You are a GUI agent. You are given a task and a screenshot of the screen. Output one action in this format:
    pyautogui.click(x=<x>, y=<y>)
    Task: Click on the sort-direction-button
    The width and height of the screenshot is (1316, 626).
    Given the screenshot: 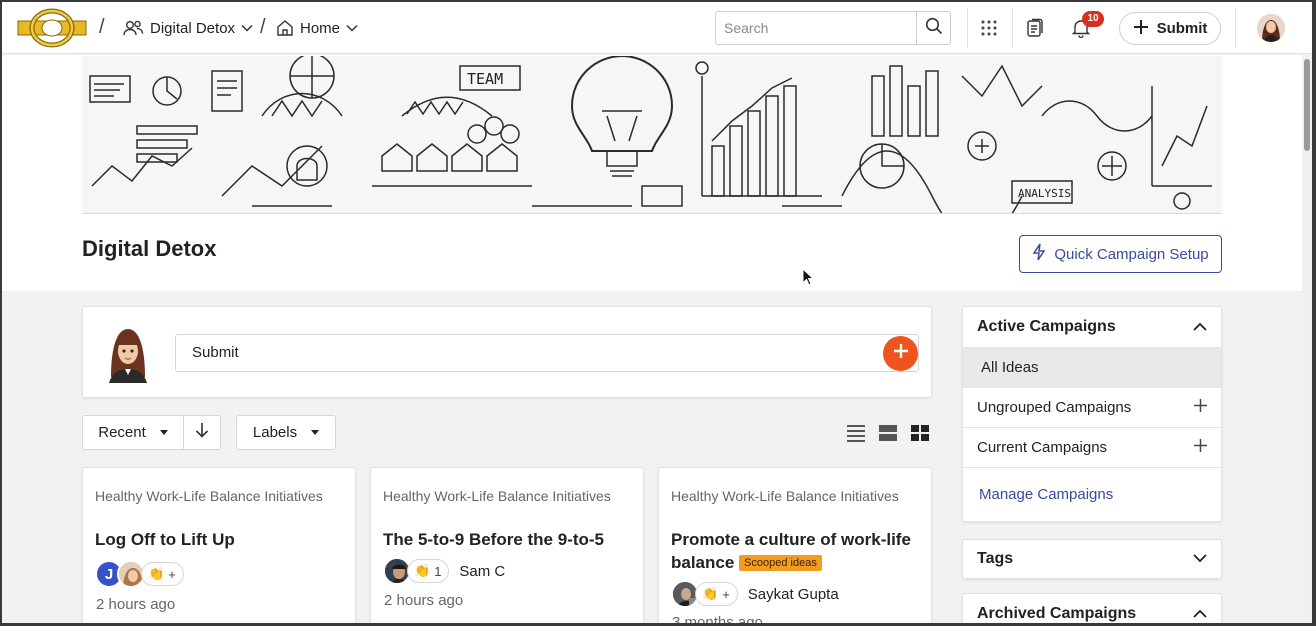 What is the action you would take?
    pyautogui.click(x=202, y=432)
    